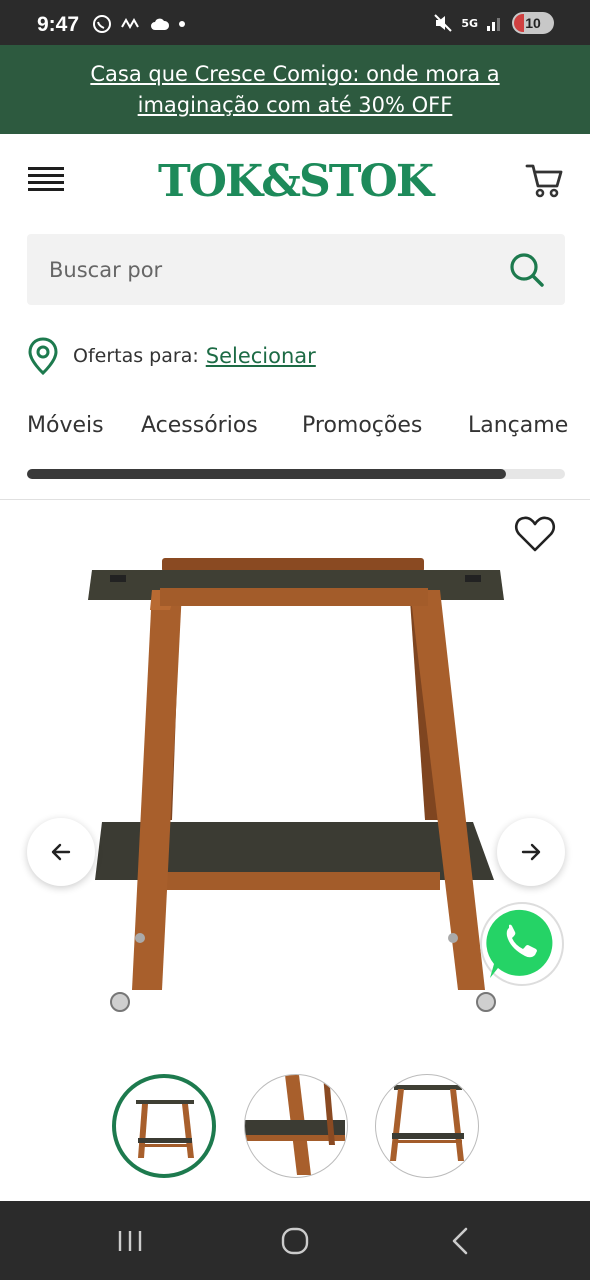  What do you see at coordinates (533, 23) in the screenshot?
I see `battery-indicator: 10` at bounding box center [533, 23].